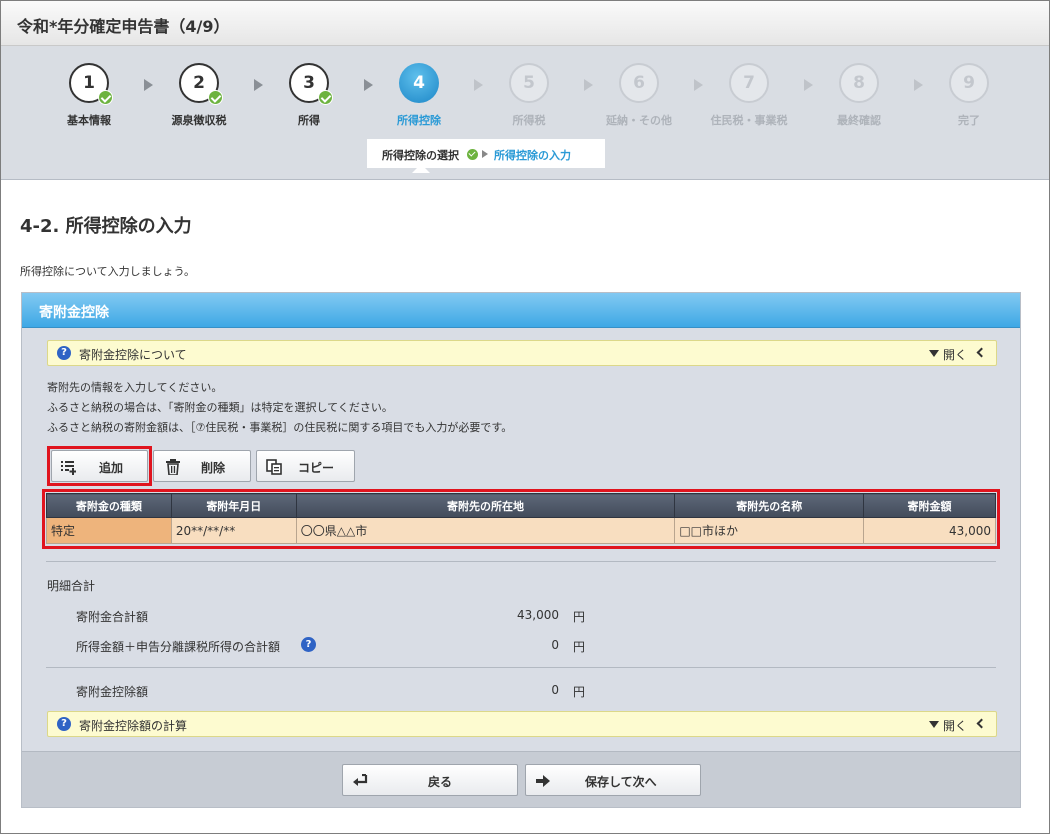 This screenshot has height=834, width=1050. I want to click on total-label: 寄附金合計額, so click(112, 617).